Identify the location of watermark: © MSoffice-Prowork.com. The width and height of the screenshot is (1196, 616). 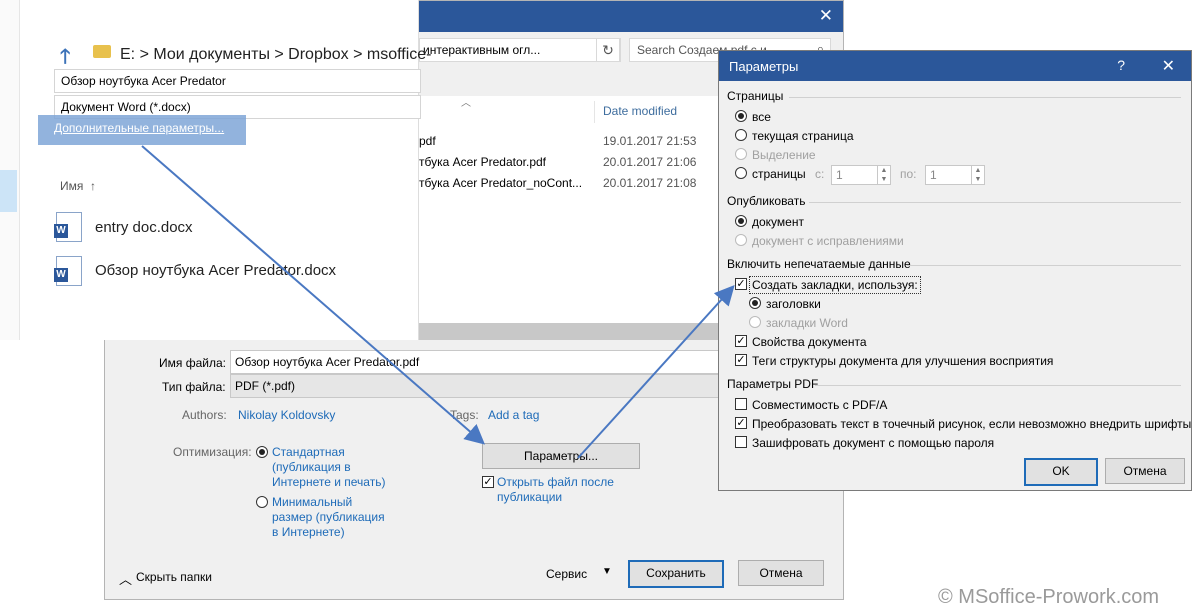
(1049, 597).